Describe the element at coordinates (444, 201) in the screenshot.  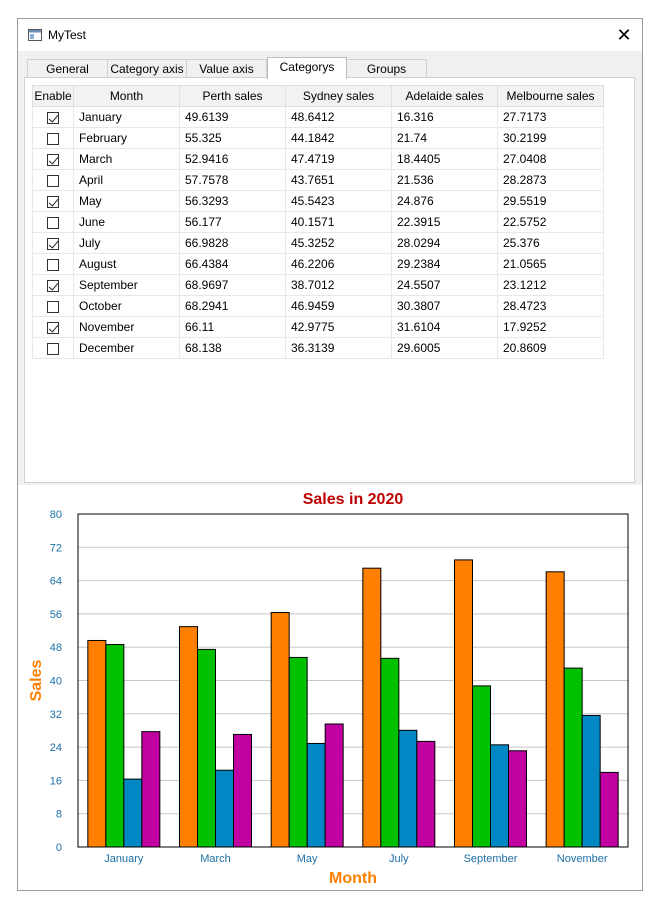
I see `adelaide-cell: 24.876` at that location.